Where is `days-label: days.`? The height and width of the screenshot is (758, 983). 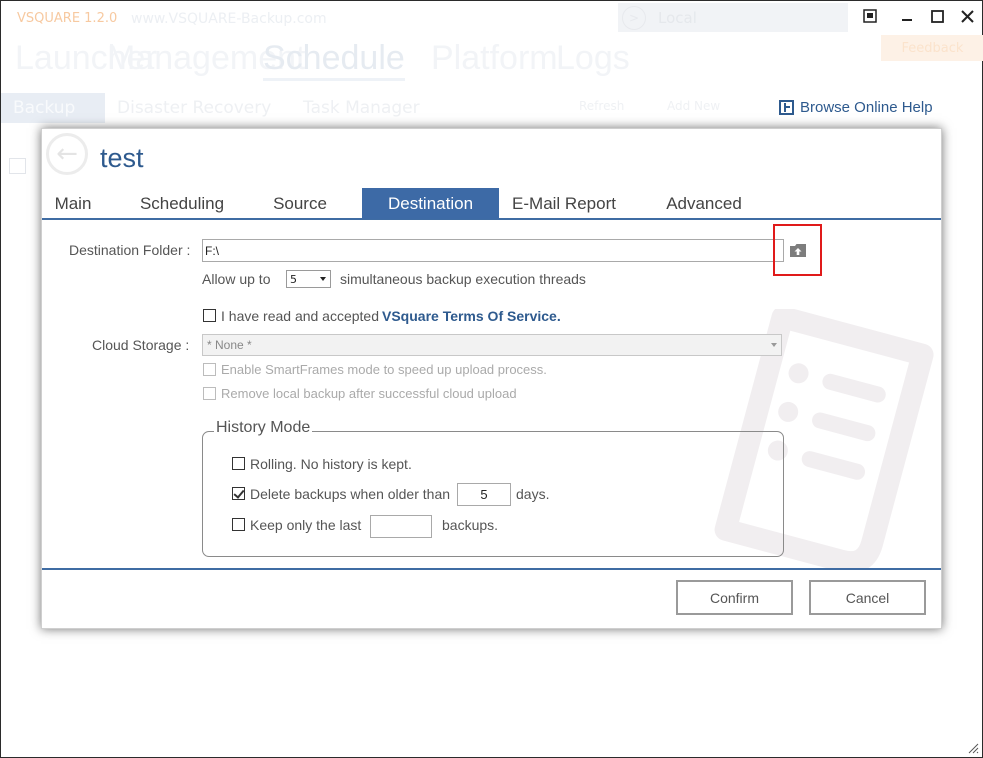
days-label: days. is located at coordinates (533, 494).